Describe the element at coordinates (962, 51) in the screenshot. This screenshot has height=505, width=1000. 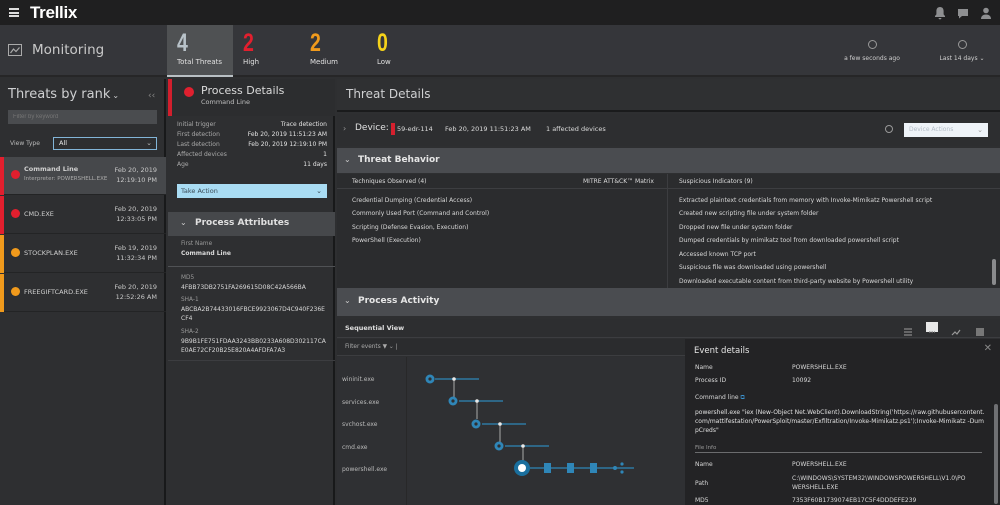
I see `time-range-dropdown: Last 14 days ⌄` at that location.